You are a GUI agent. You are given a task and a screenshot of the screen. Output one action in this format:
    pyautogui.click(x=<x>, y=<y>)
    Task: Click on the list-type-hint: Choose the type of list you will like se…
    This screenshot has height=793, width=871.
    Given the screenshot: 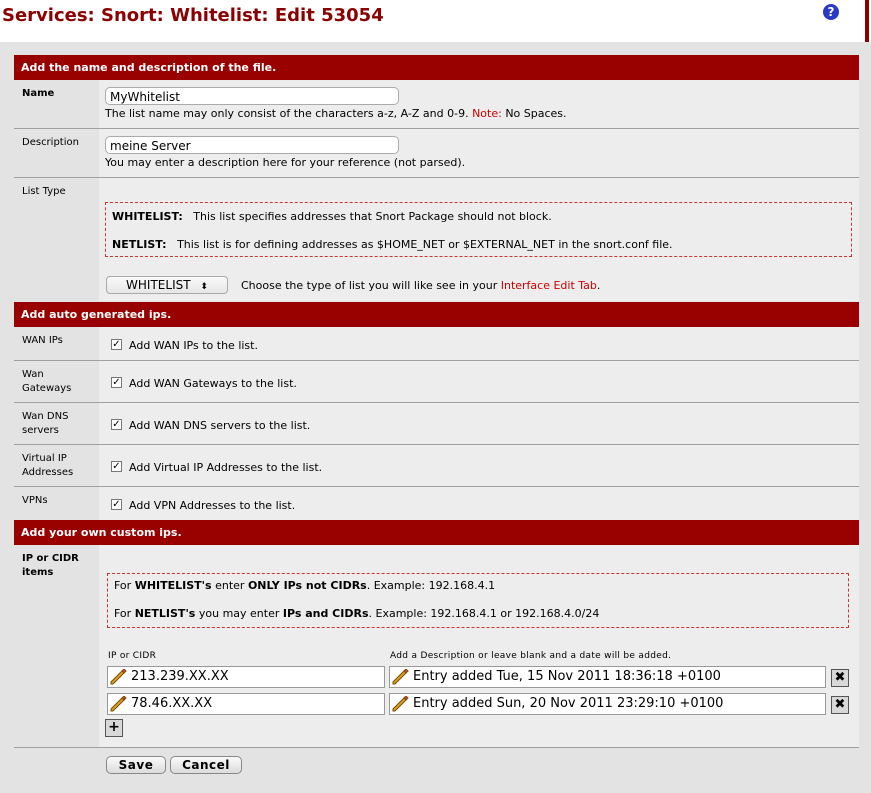 What is the action you would take?
    pyautogui.click(x=421, y=285)
    